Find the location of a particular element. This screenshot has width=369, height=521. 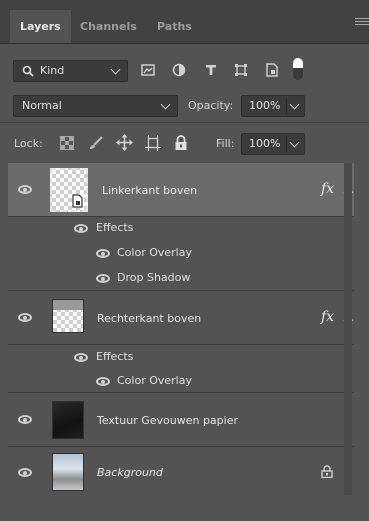

smart-object-badge-icon is located at coordinates (78, 201).